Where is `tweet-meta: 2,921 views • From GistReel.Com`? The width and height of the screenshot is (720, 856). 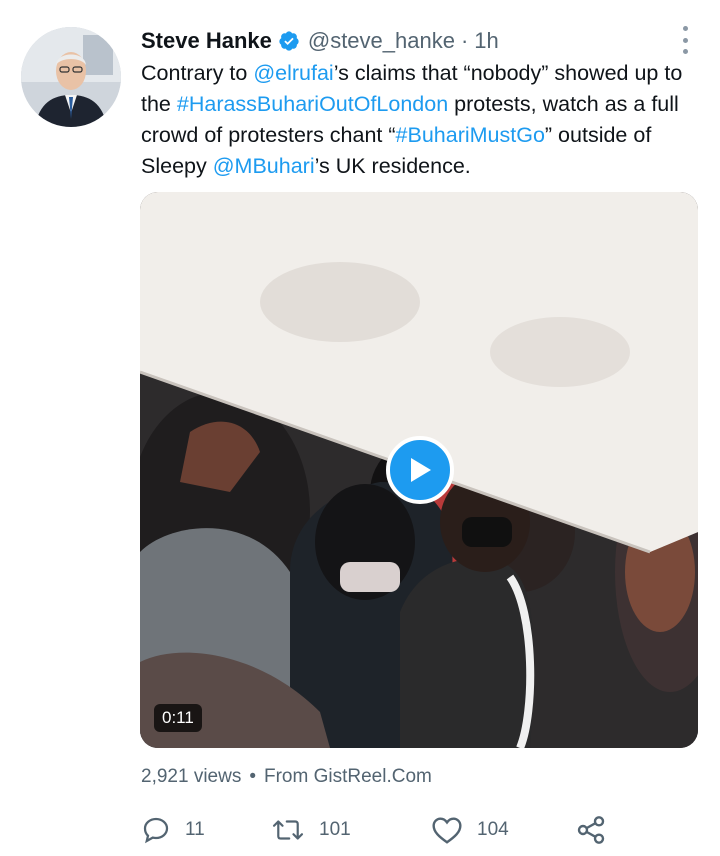 tweet-meta: 2,921 views • From GistReel.Com is located at coordinates (286, 777).